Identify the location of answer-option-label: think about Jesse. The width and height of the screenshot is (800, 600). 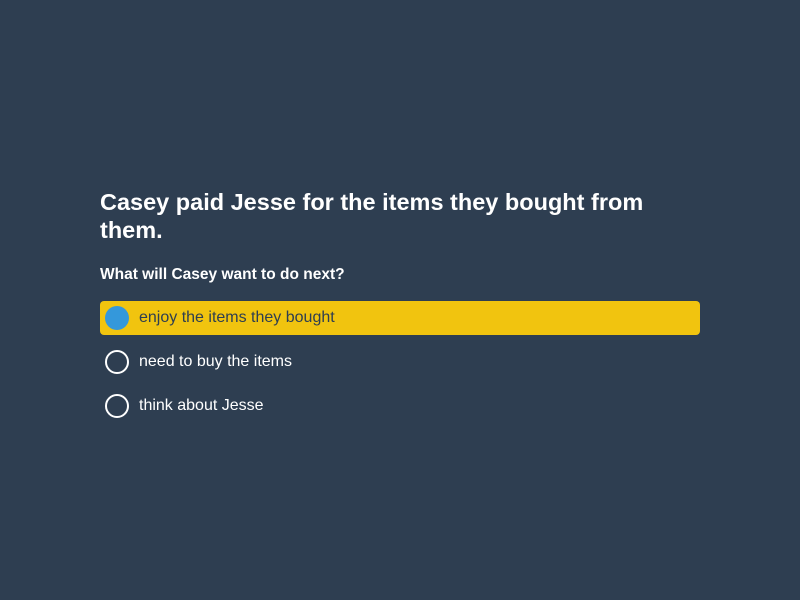
(201, 405).